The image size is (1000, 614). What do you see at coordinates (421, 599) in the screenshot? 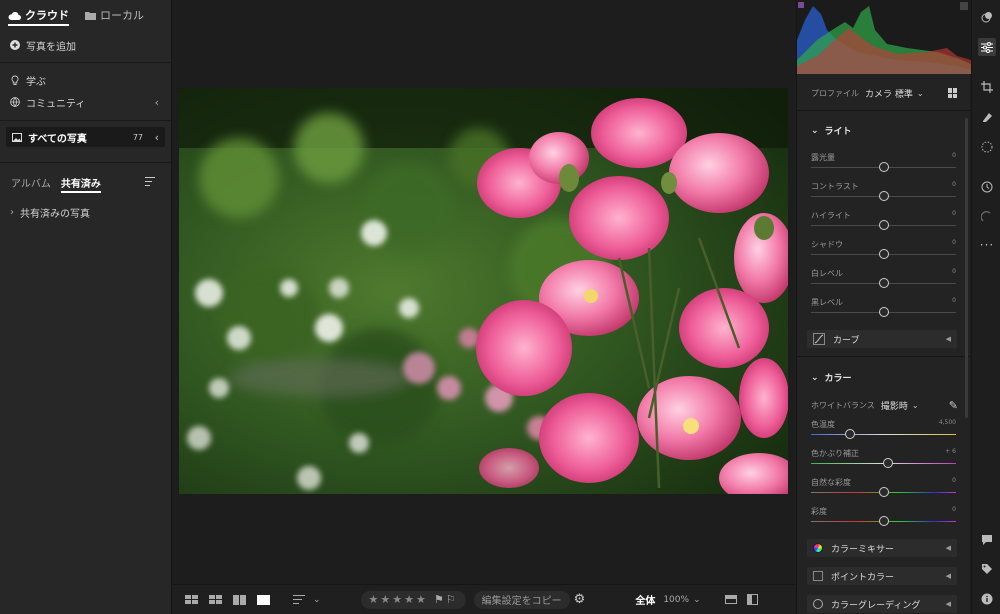
I see `star-5: ★` at bounding box center [421, 599].